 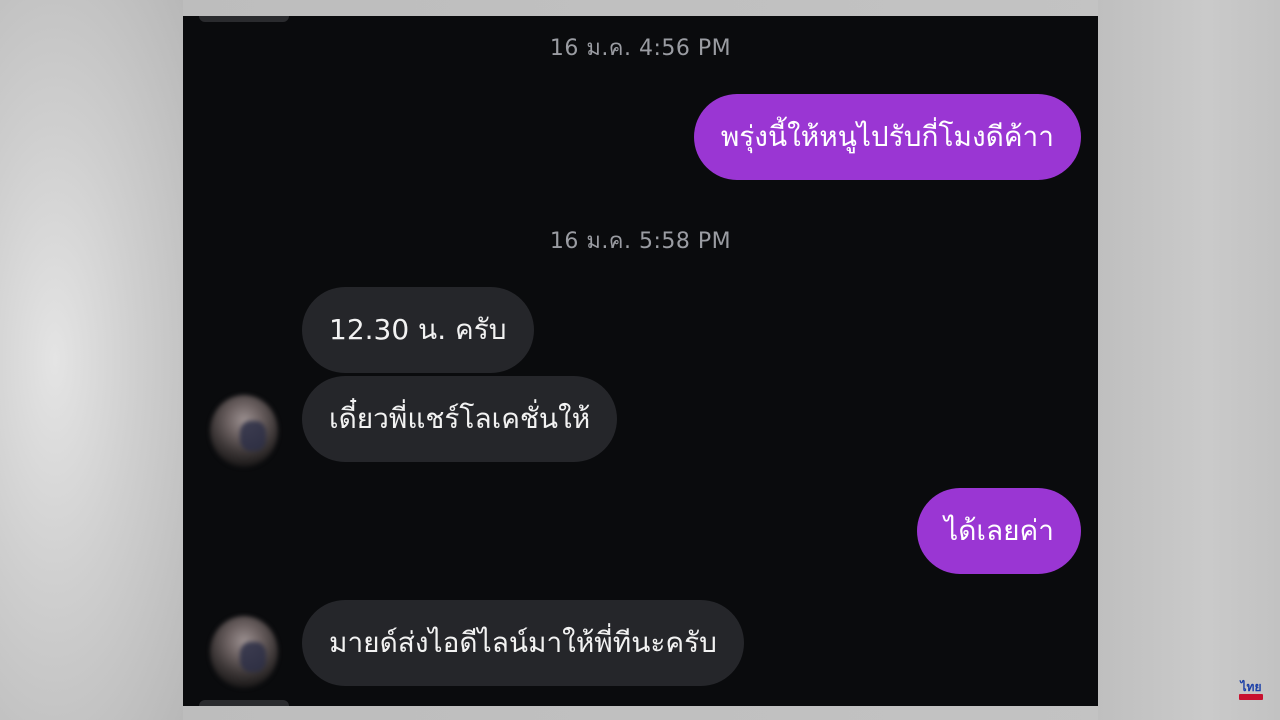 I want to click on background-right, so click(x=1189, y=360).